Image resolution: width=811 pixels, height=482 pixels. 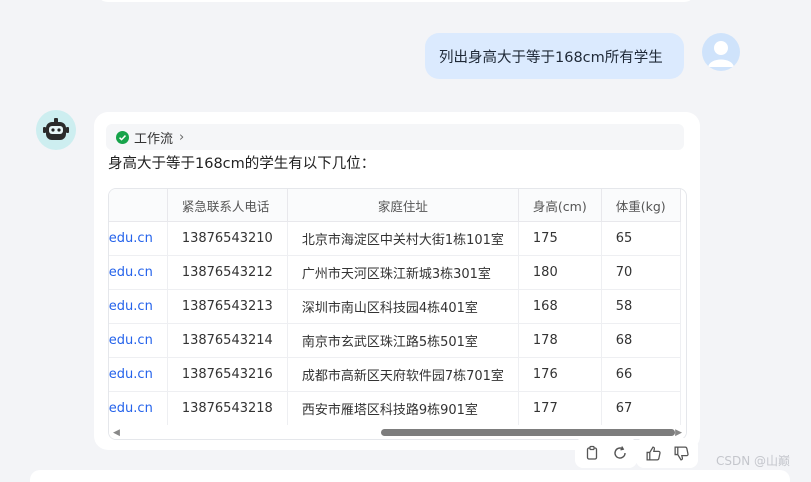 What do you see at coordinates (227, 306) in the screenshot?
I see `cell-phone: 13876543213` at bounding box center [227, 306].